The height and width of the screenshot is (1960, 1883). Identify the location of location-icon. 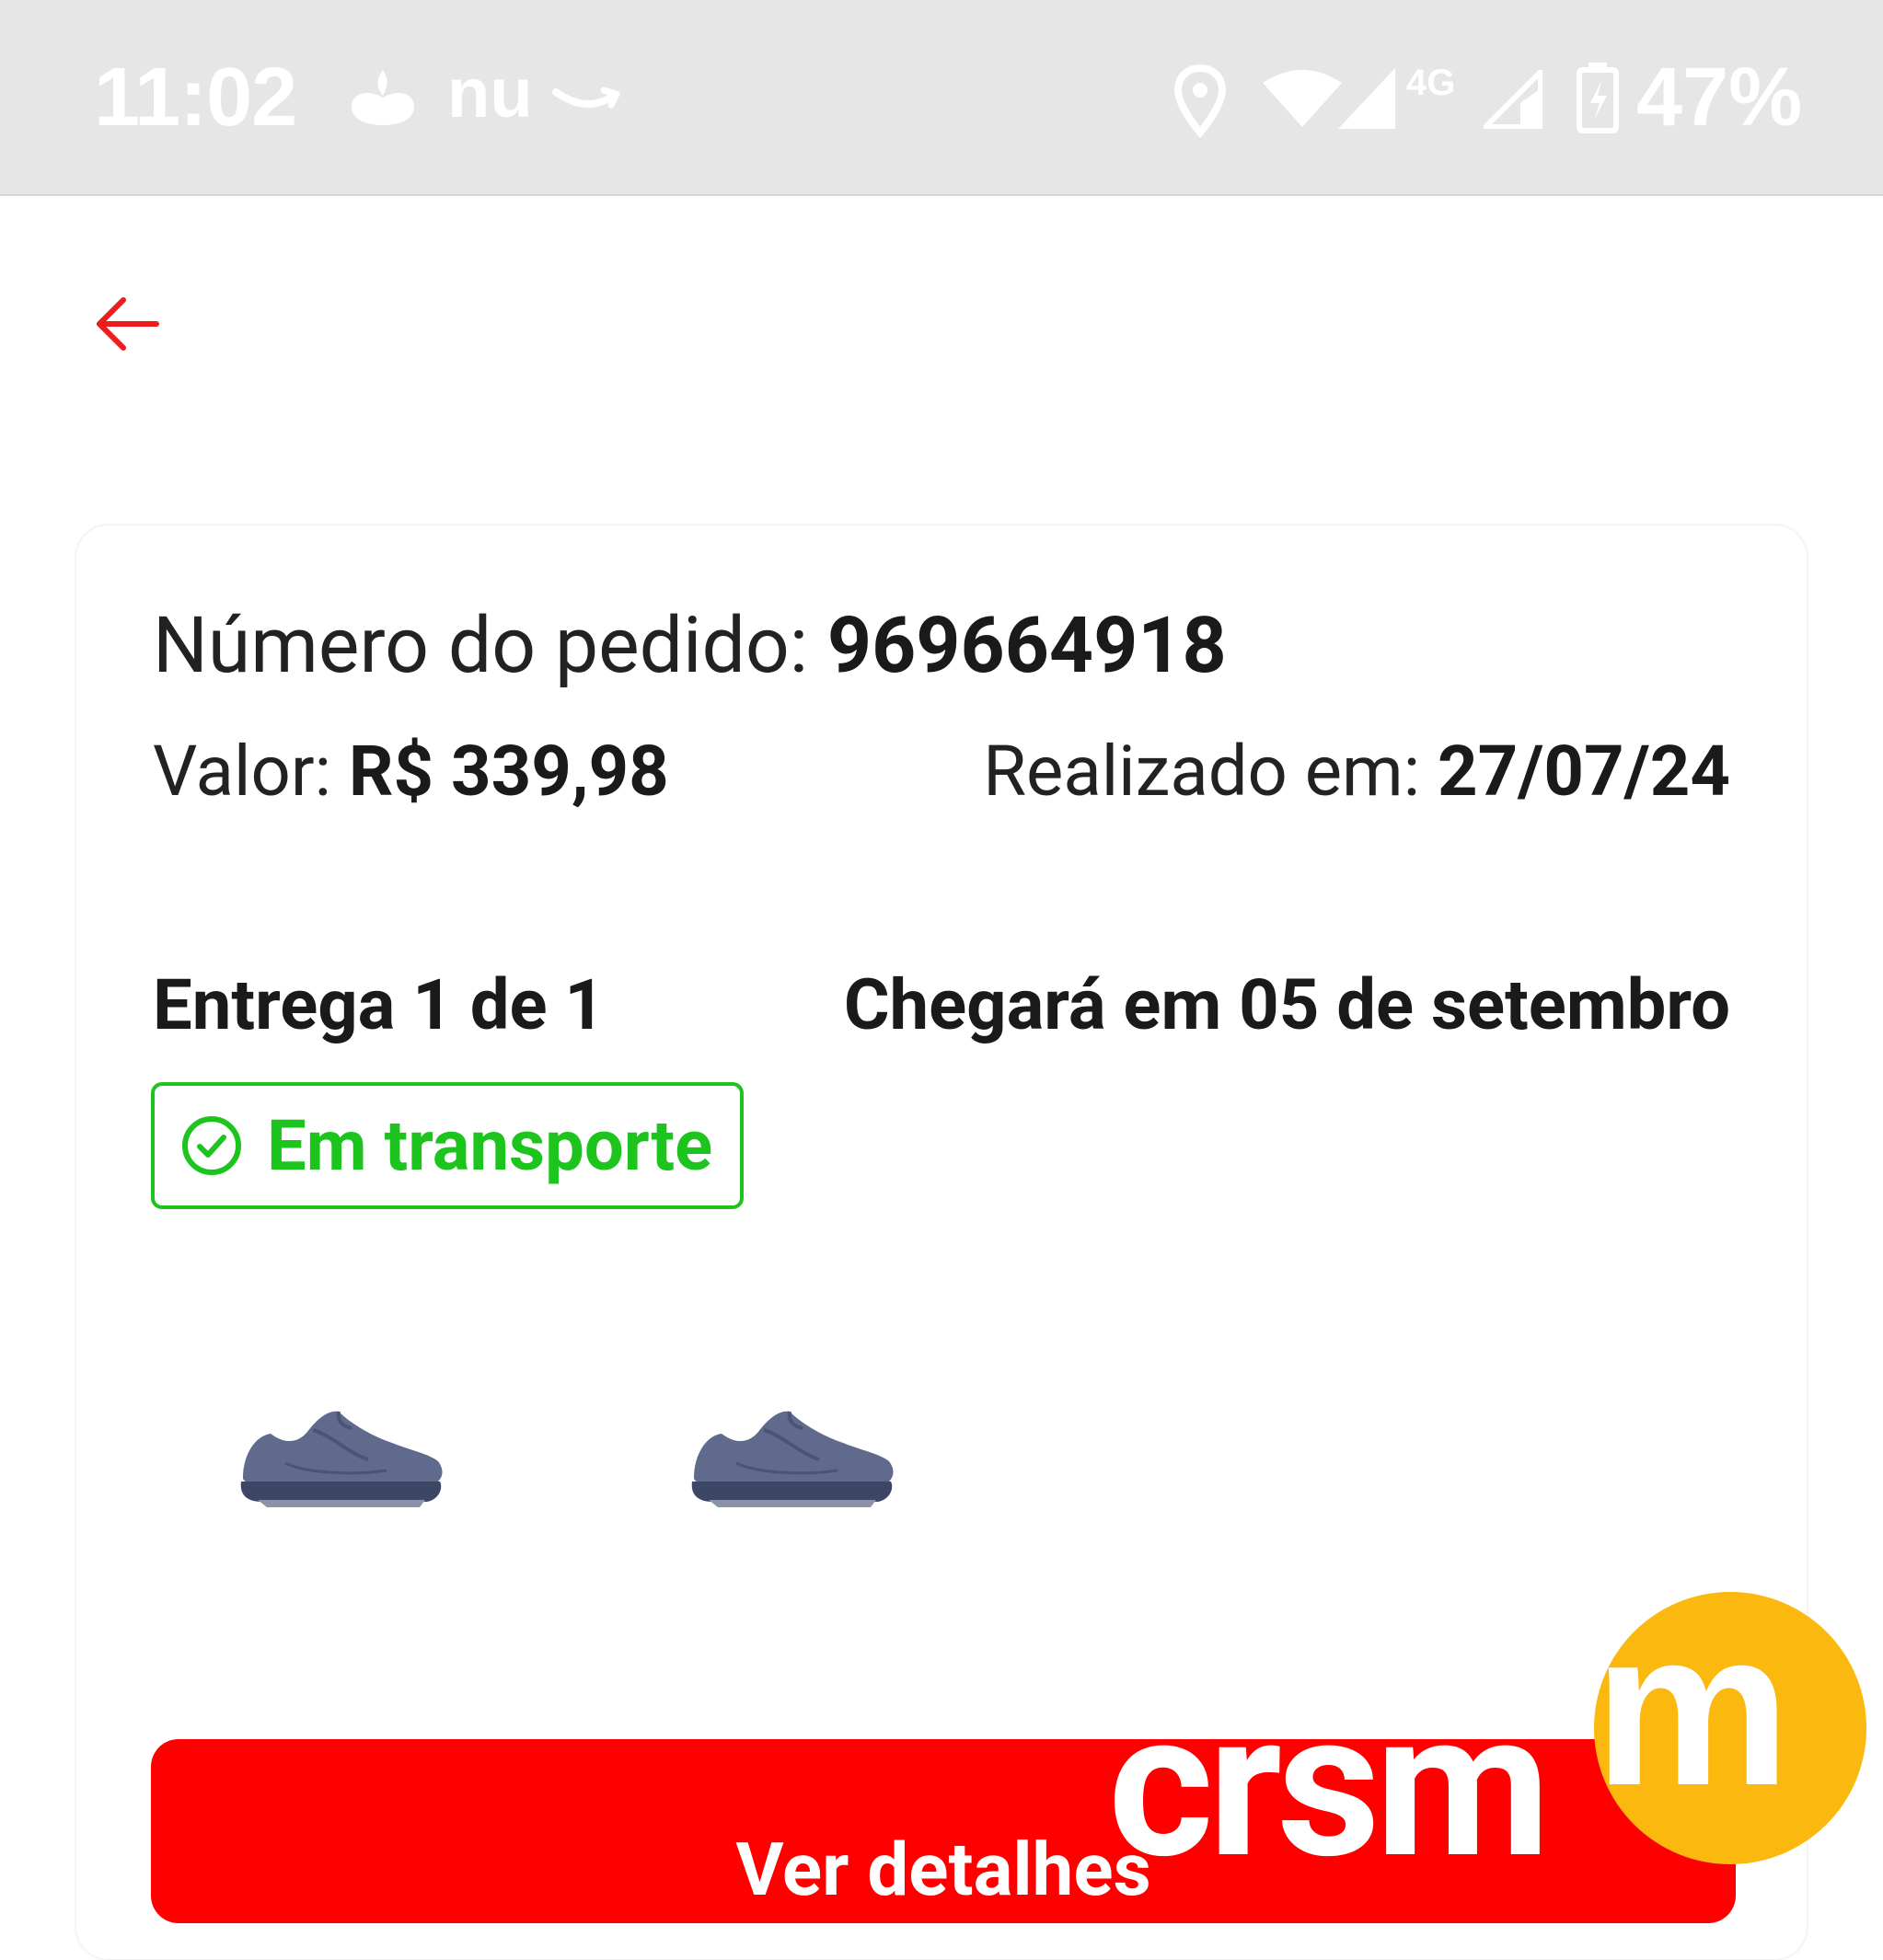
(1200, 101).